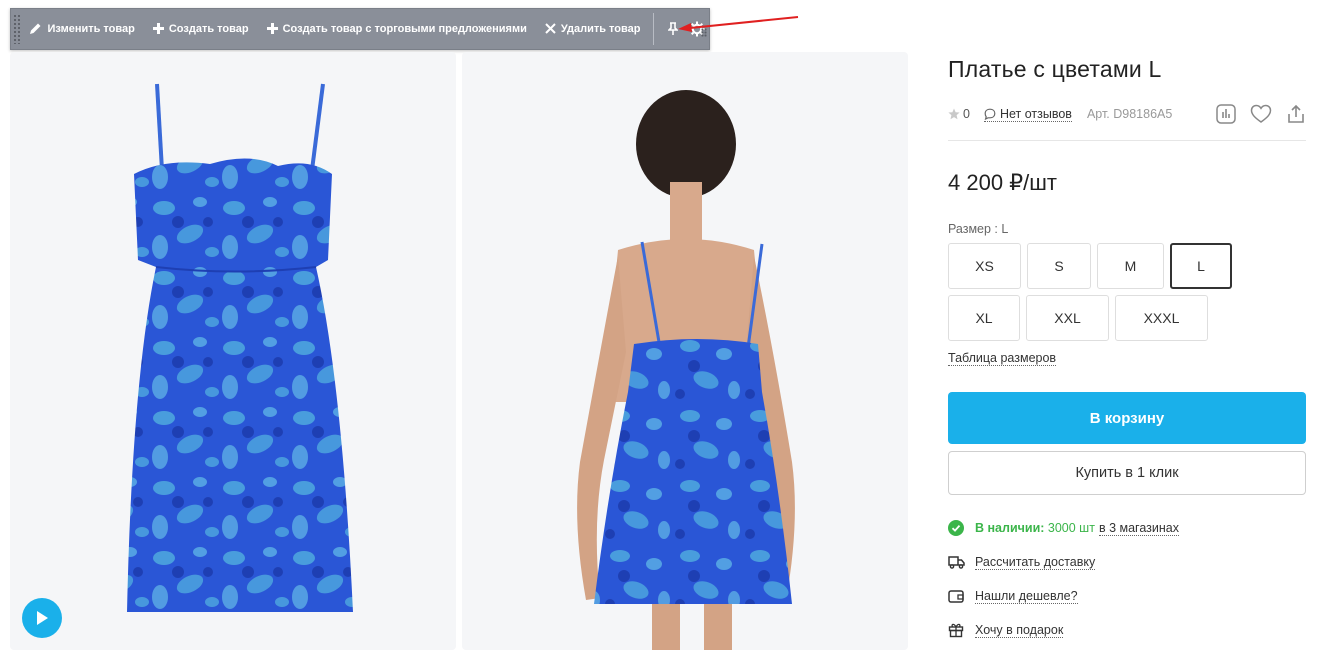 This screenshot has height=651, width=1325. What do you see at coordinates (1067, 318) in the screenshot?
I see `size-option-xxl: XXL` at bounding box center [1067, 318].